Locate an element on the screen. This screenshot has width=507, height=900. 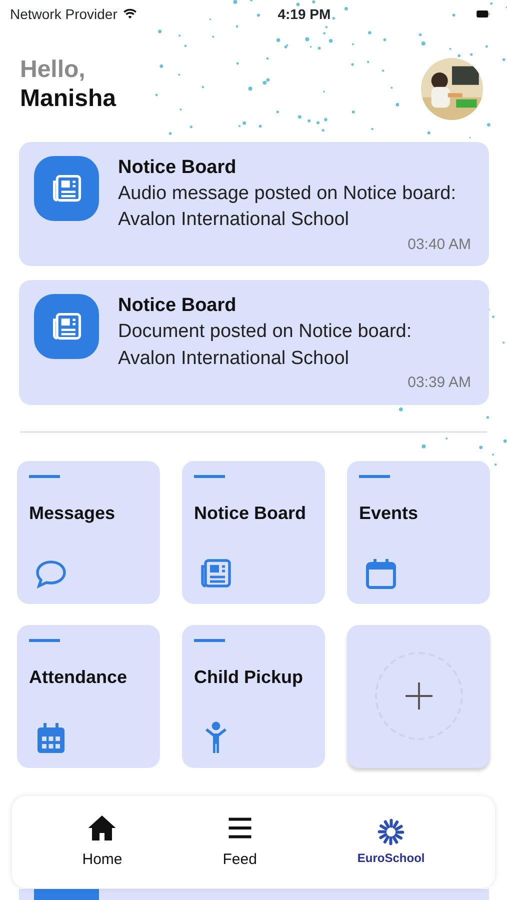
logo-button: EuroSchool is located at coordinates (391, 842).